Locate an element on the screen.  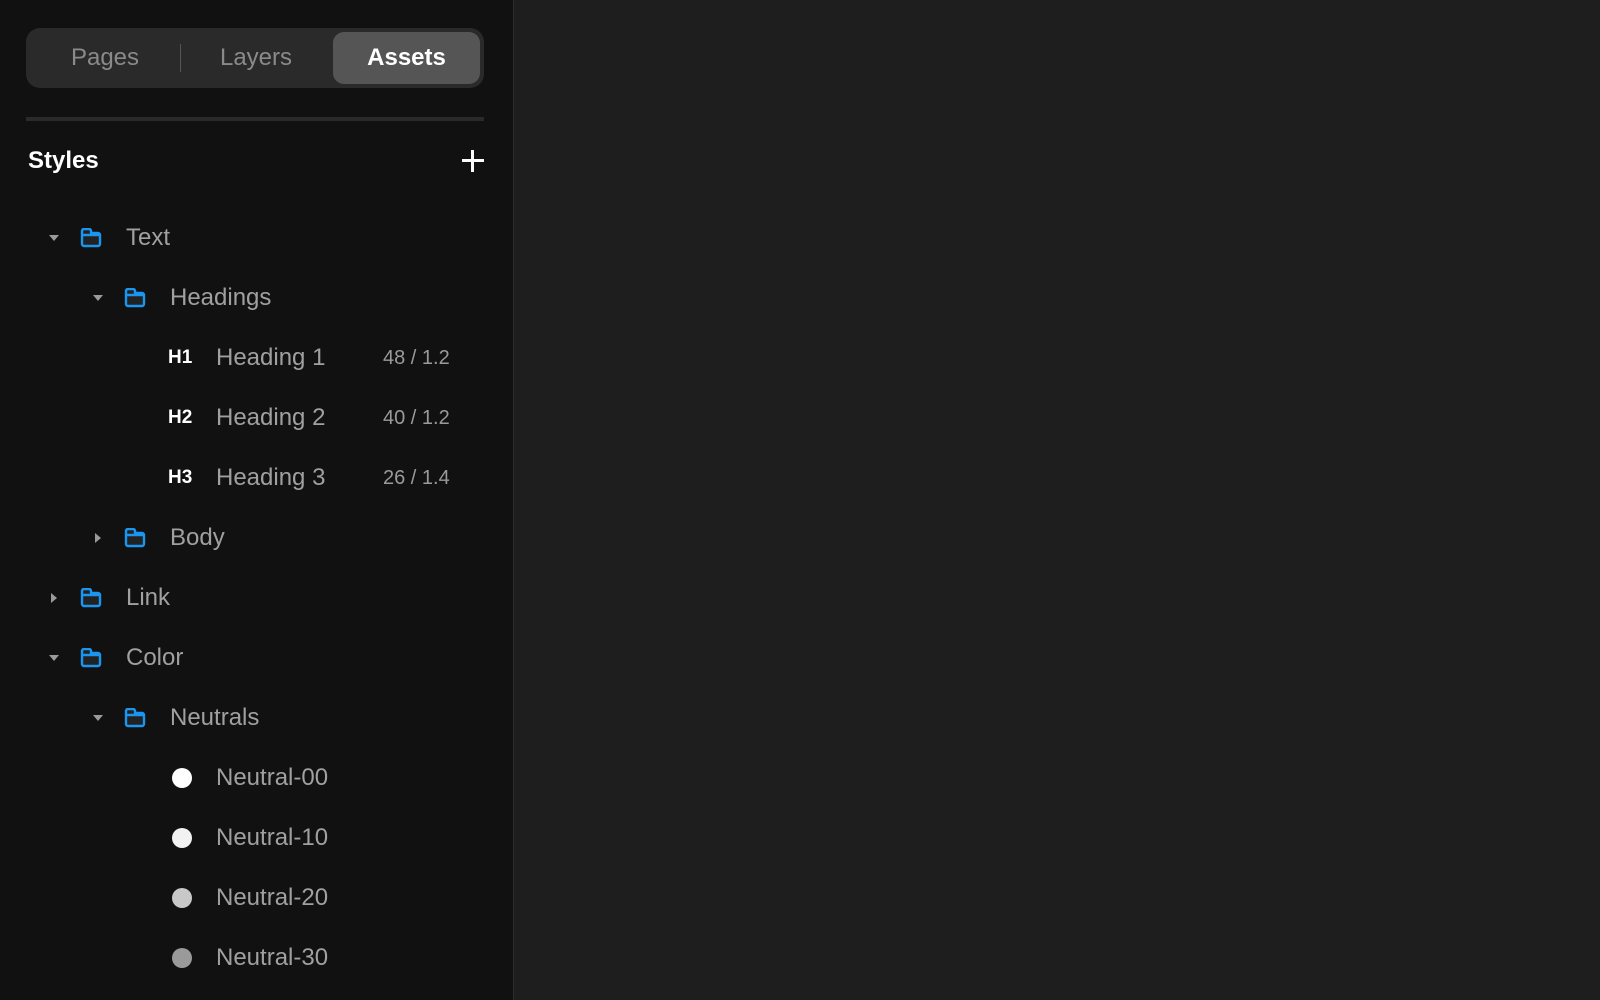
text-style-label: Heading 1 is located at coordinates (271, 357).